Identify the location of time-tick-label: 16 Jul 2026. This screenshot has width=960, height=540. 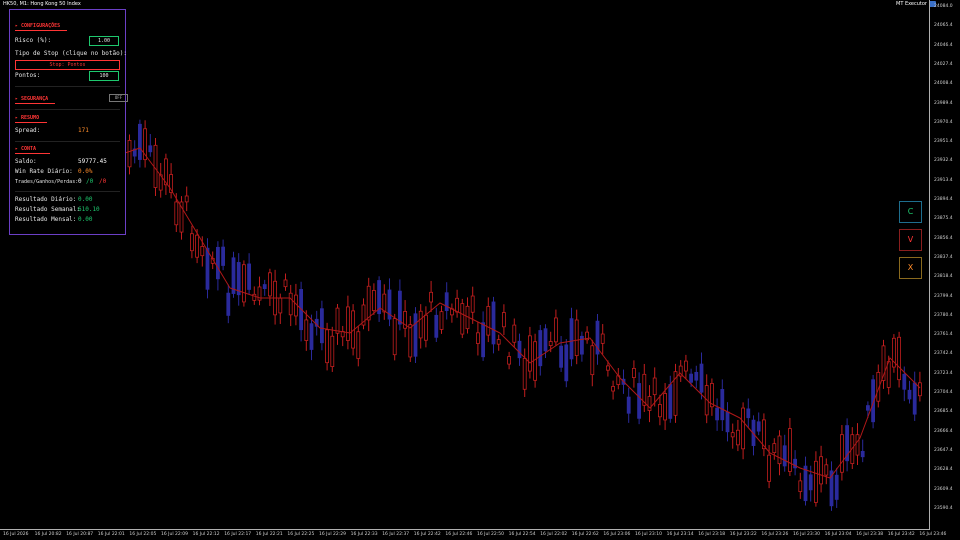
(16, 534).